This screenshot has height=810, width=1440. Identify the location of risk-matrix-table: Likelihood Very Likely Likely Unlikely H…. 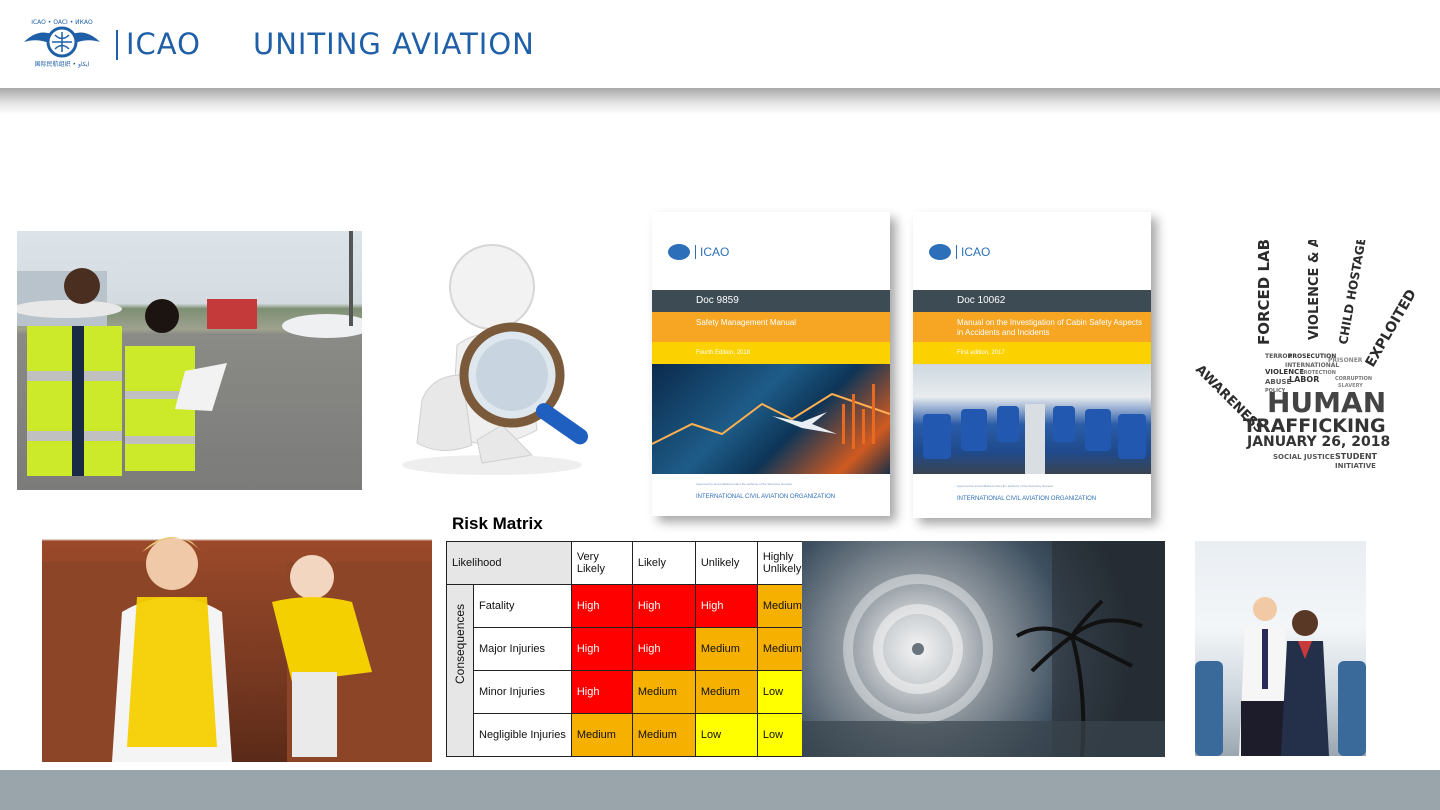
(633, 649).